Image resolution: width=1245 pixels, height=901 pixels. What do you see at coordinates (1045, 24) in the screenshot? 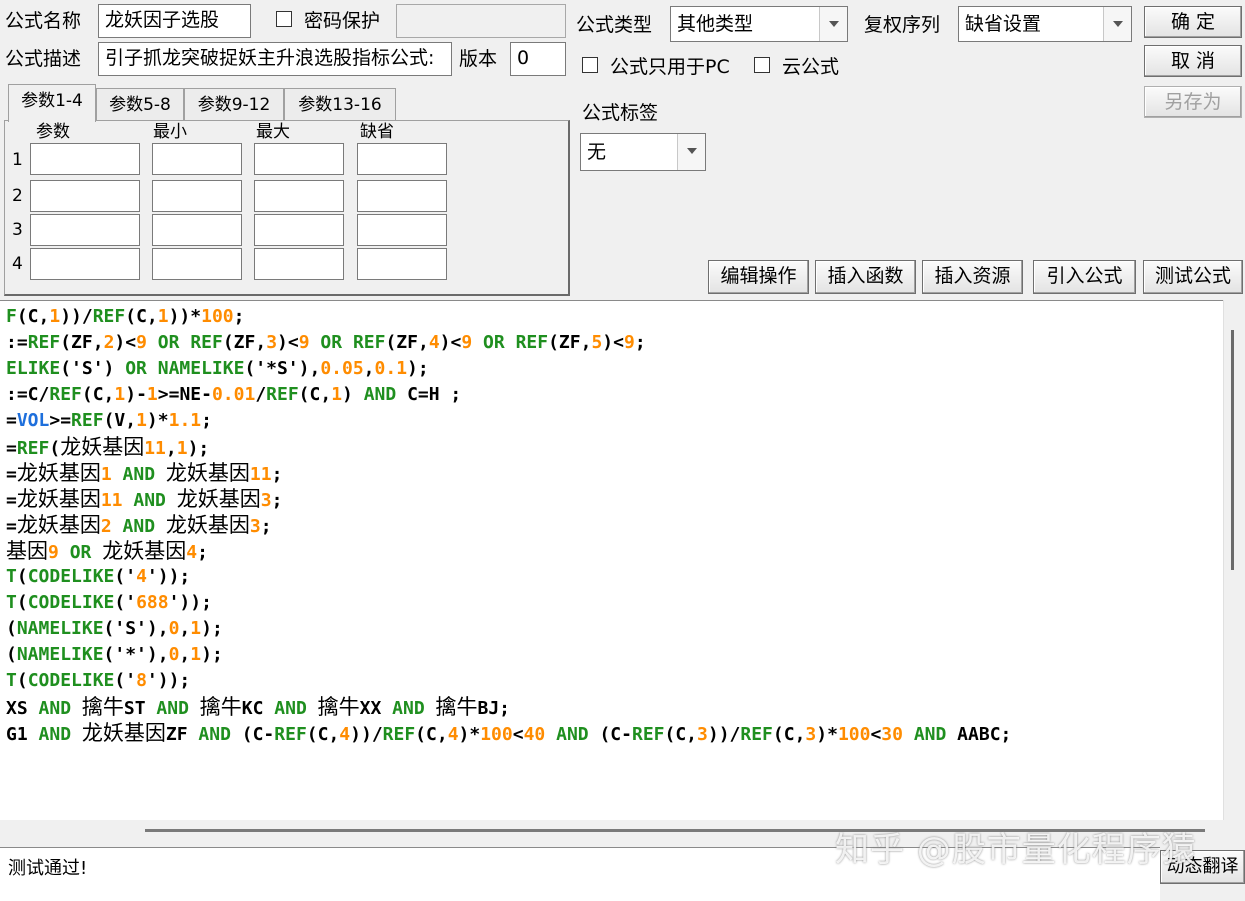
I see `rights-select: 缺省设置` at bounding box center [1045, 24].